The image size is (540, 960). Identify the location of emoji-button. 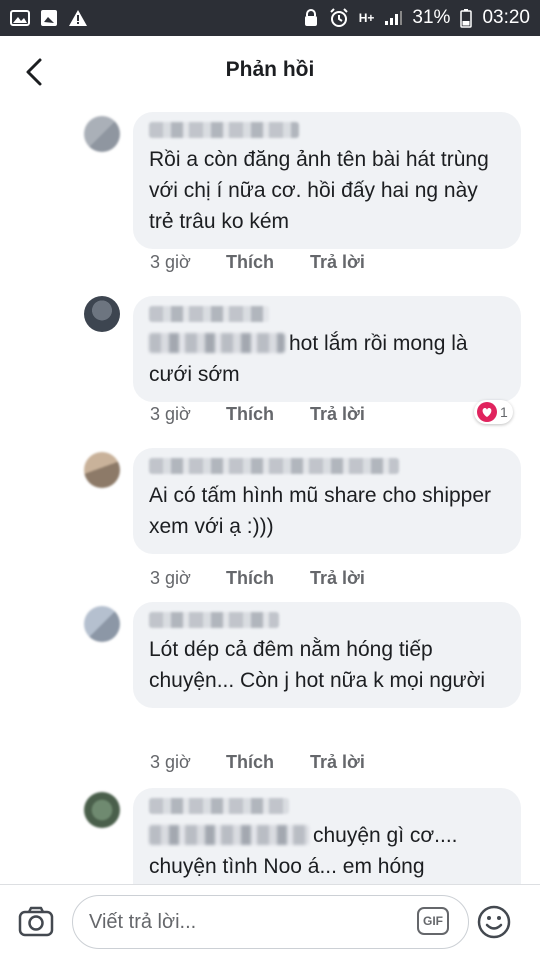
(494, 922).